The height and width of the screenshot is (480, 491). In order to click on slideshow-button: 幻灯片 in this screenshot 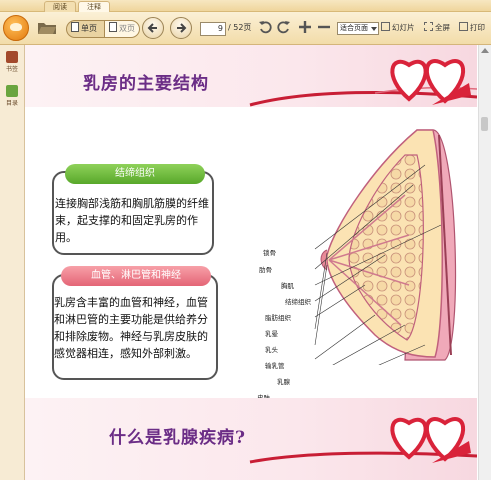, I will do `click(398, 28)`.